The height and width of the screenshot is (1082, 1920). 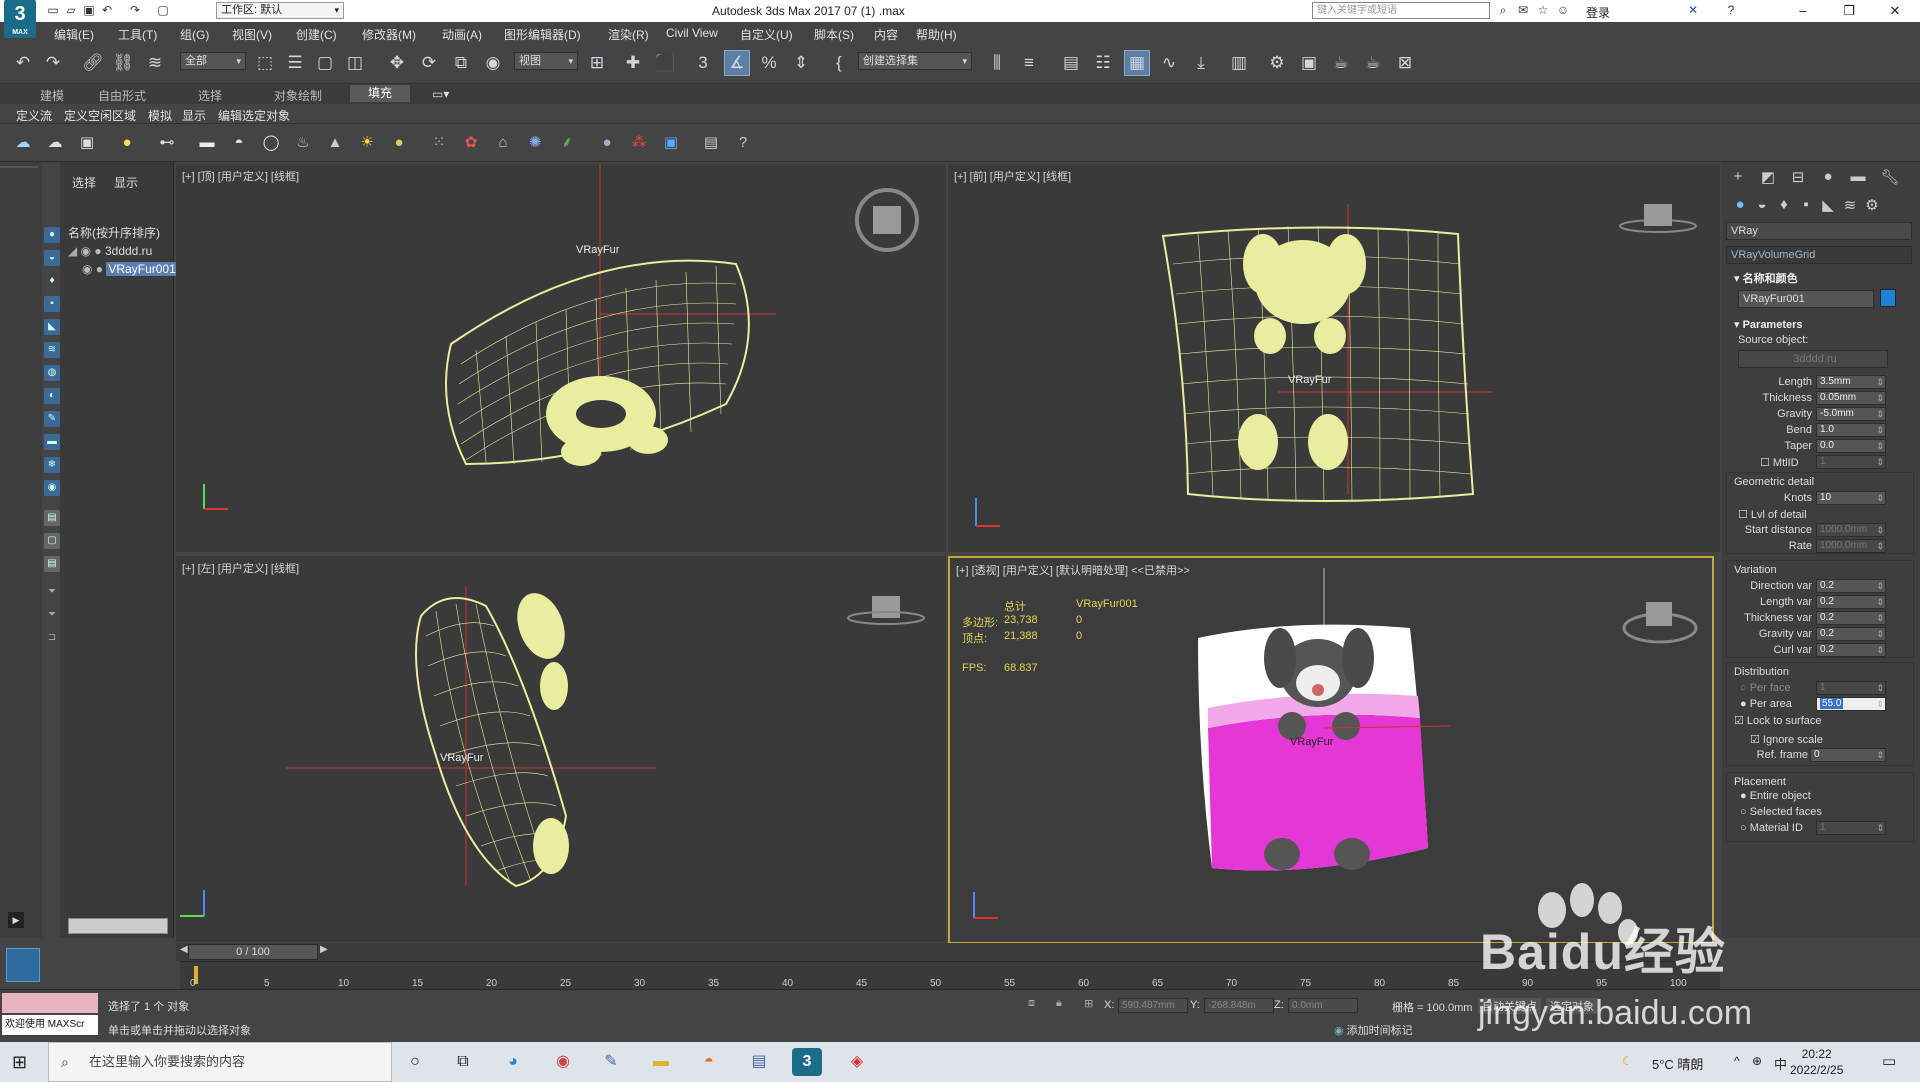 I want to click on weather-text: 5°C 晴朗, so click(x=1677, y=1063).